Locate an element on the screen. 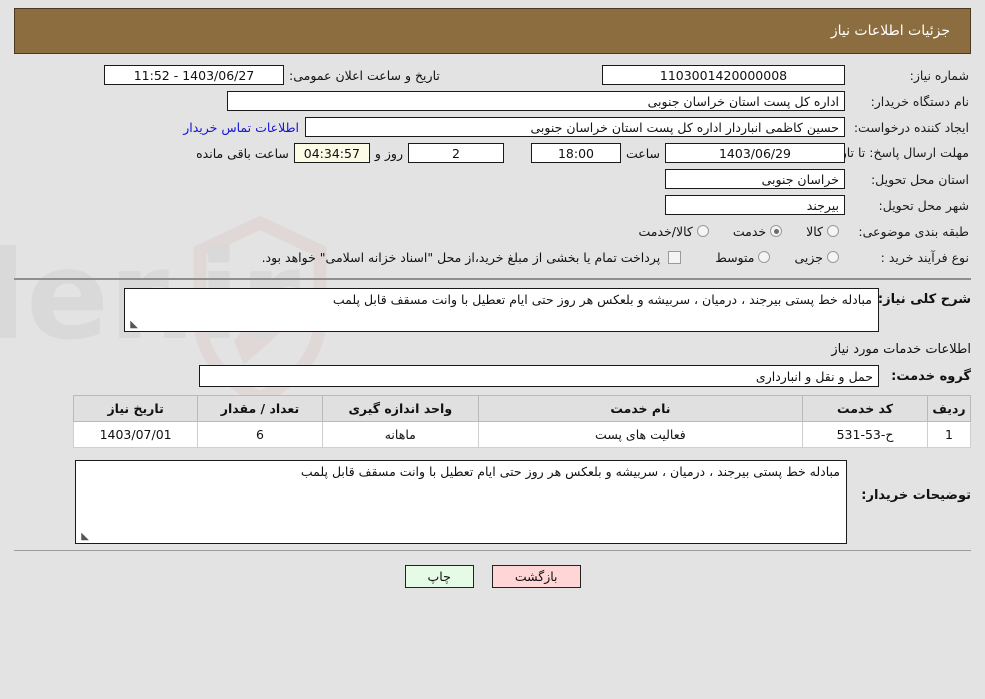 The height and width of the screenshot is (699, 985). row-service-group: گروه خدمت: حمل و نقل و انبارداری is located at coordinates (492, 376).